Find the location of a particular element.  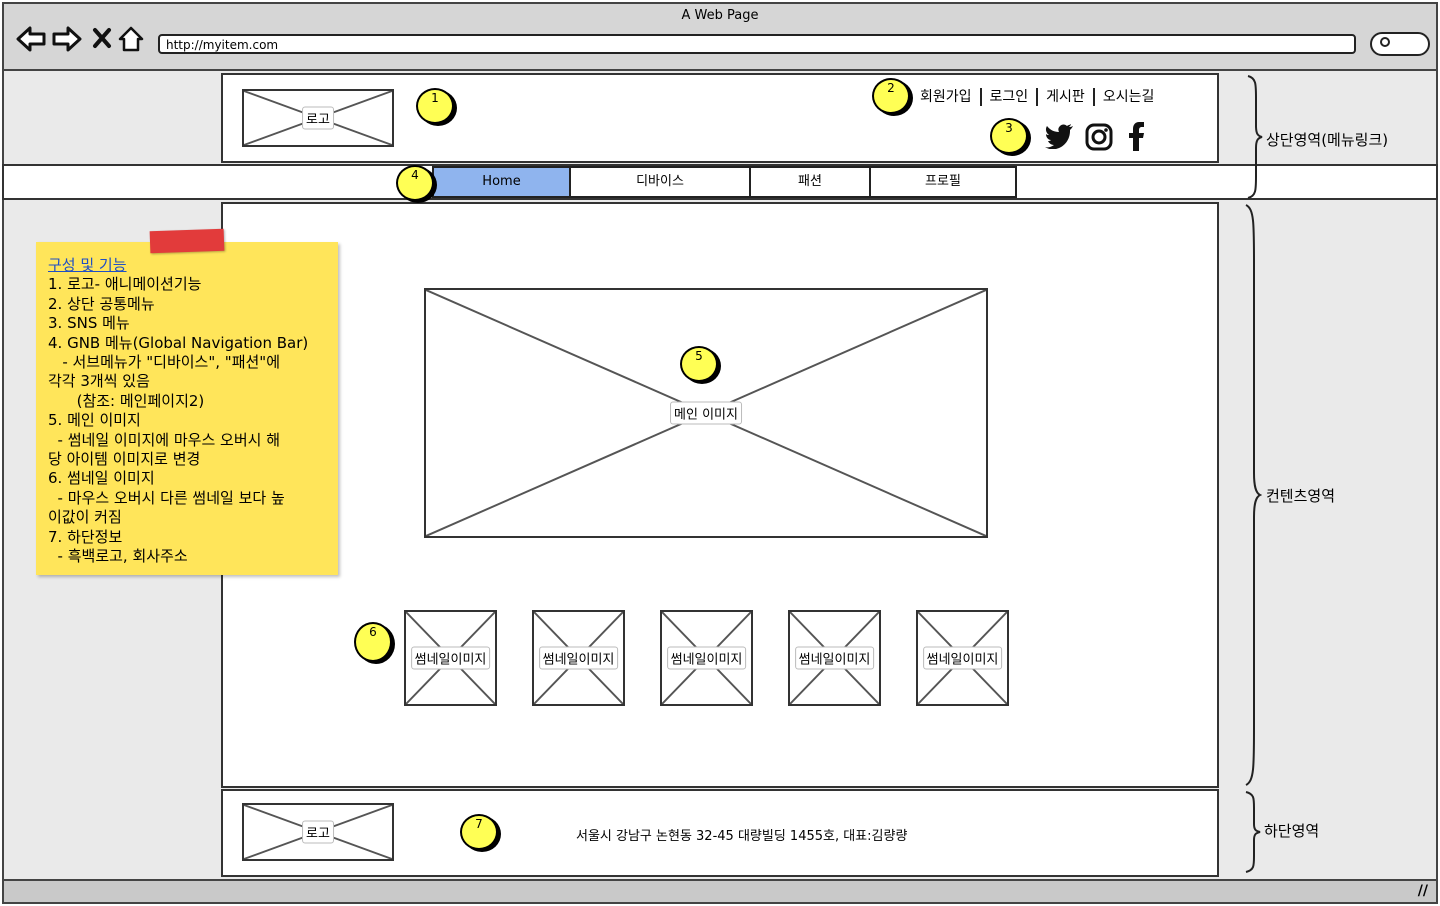

main-image: 메인 이미지 is located at coordinates (706, 413).